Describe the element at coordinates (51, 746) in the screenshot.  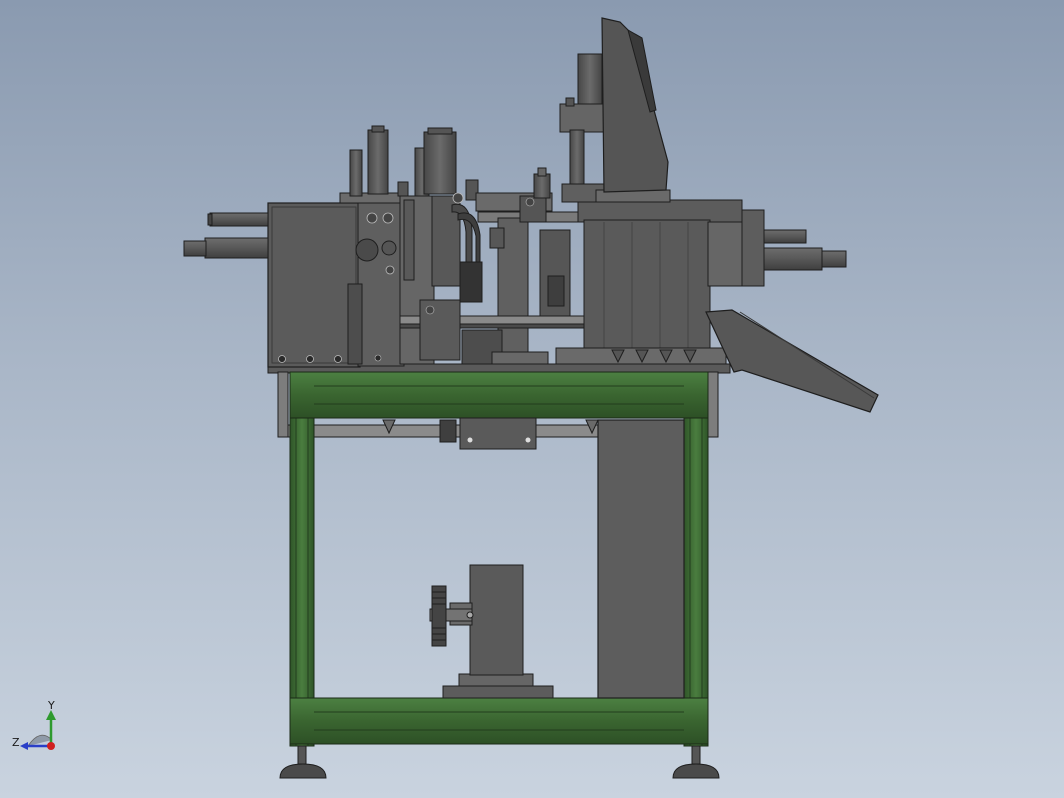
I see `triad-origin` at that location.